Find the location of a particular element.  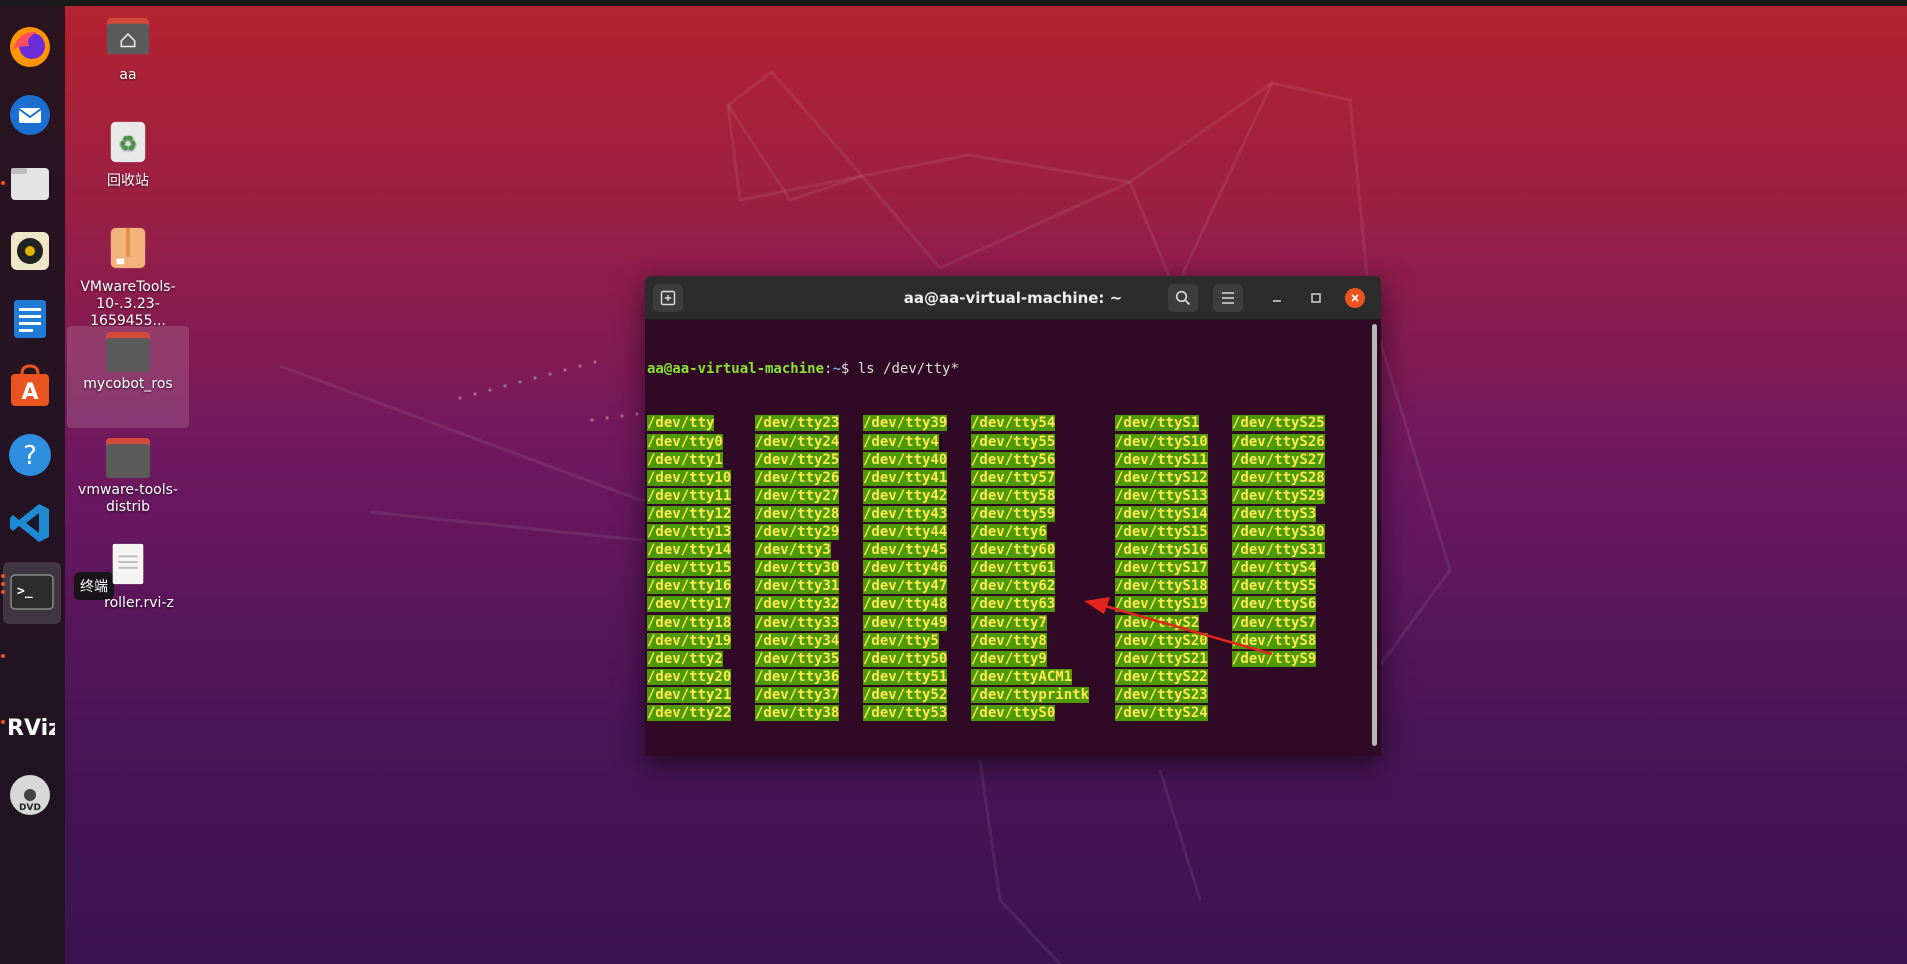

prompt-user: aa@aa-virtual-machine is located at coordinates (736, 369).